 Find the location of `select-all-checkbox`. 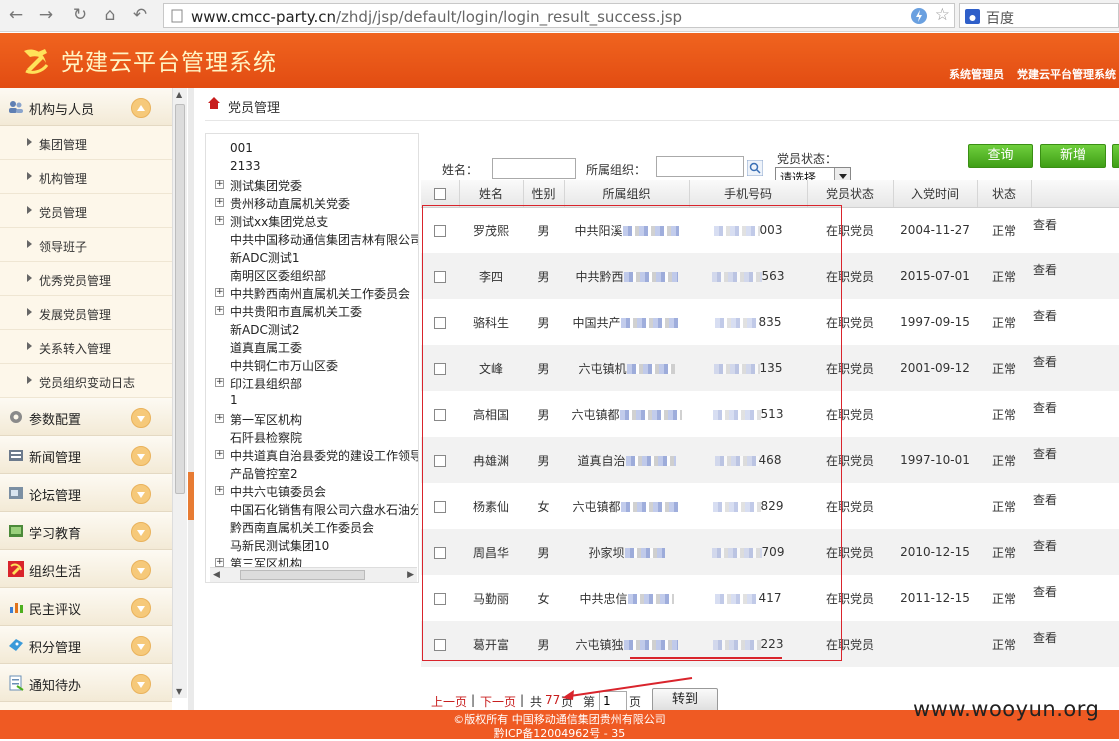

select-all-checkbox is located at coordinates (439, 193).